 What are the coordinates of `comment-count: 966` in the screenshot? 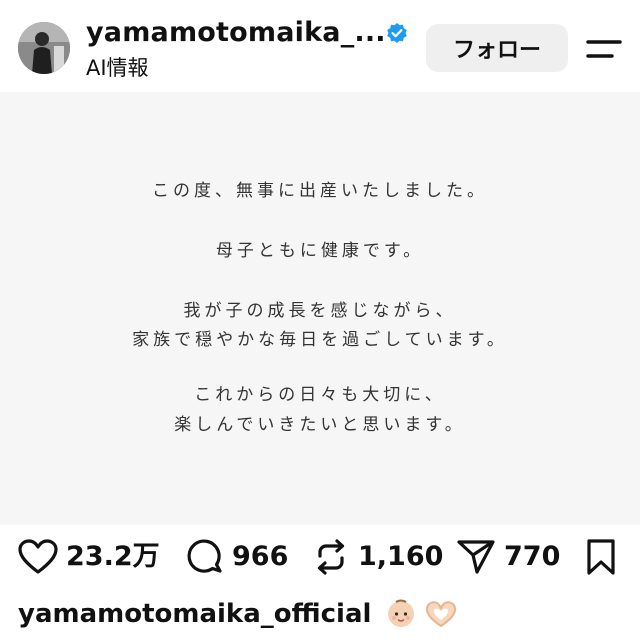 It's located at (260, 556).